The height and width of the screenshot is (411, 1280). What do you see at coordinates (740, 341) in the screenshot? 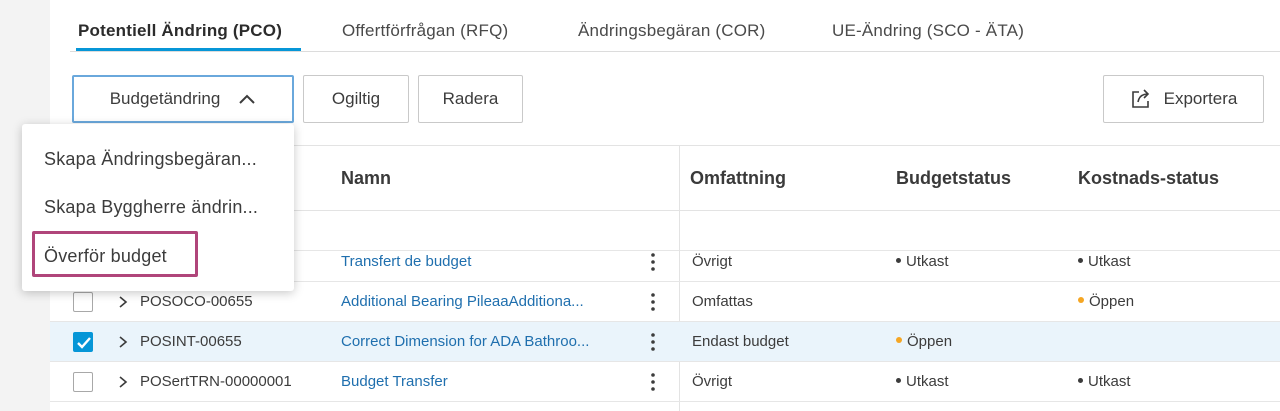
I see `row-scope: Endast budget` at bounding box center [740, 341].